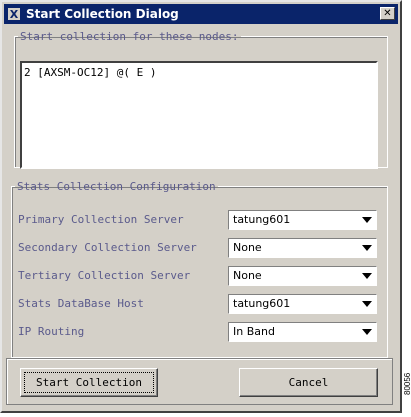 The image size is (411, 417). What do you see at coordinates (116, 186) in the screenshot?
I see `stats-legend: Stats Collection Configuration` at bounding box center [116, 186].